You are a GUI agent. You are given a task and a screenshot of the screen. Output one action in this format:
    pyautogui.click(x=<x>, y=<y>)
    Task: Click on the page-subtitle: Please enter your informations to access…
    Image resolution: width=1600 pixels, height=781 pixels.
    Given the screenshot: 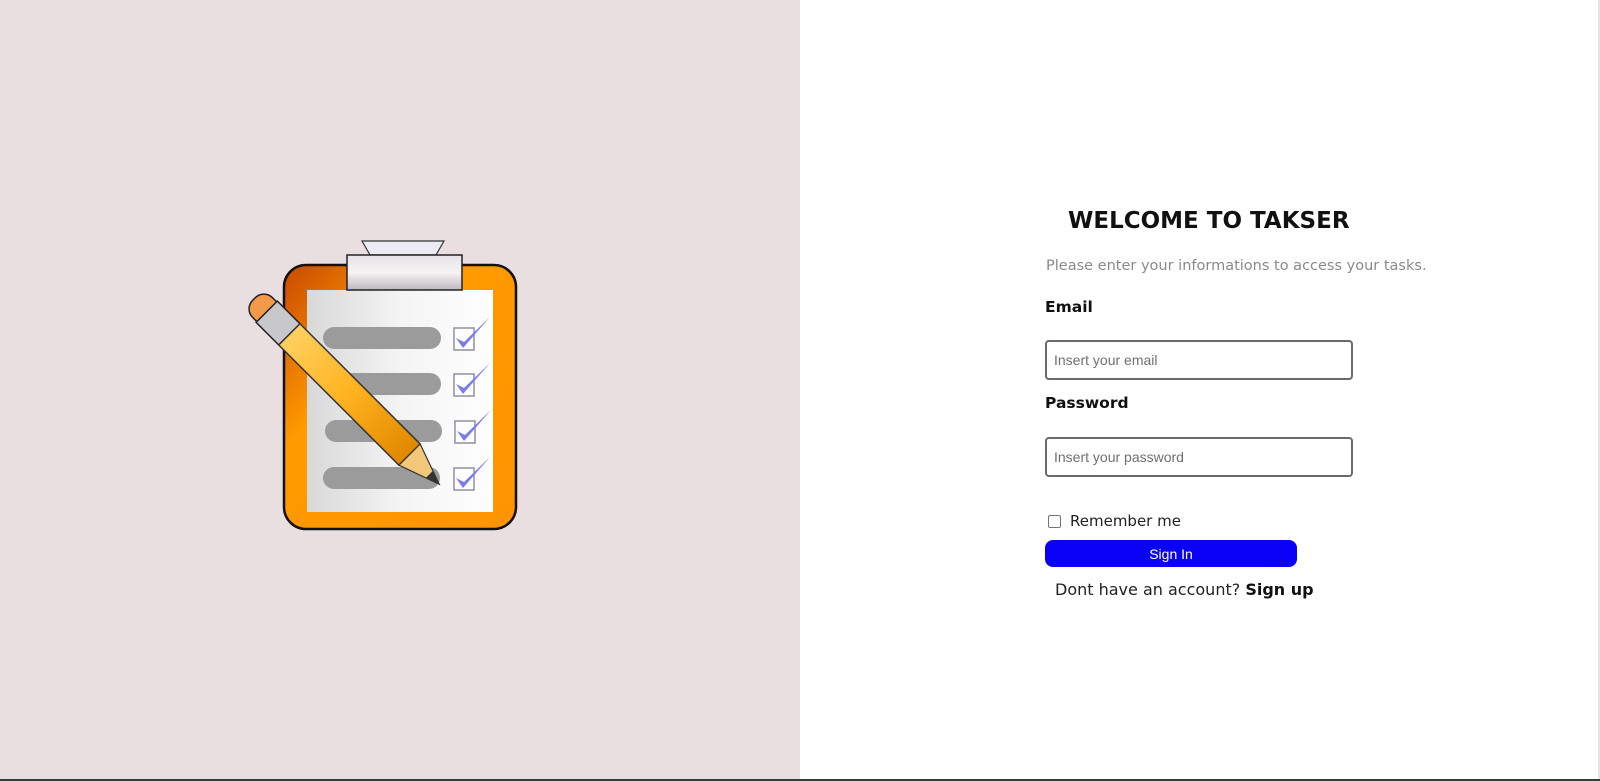 What is the action you would take?
    pyautogui.click(x=1236, y=266)
    